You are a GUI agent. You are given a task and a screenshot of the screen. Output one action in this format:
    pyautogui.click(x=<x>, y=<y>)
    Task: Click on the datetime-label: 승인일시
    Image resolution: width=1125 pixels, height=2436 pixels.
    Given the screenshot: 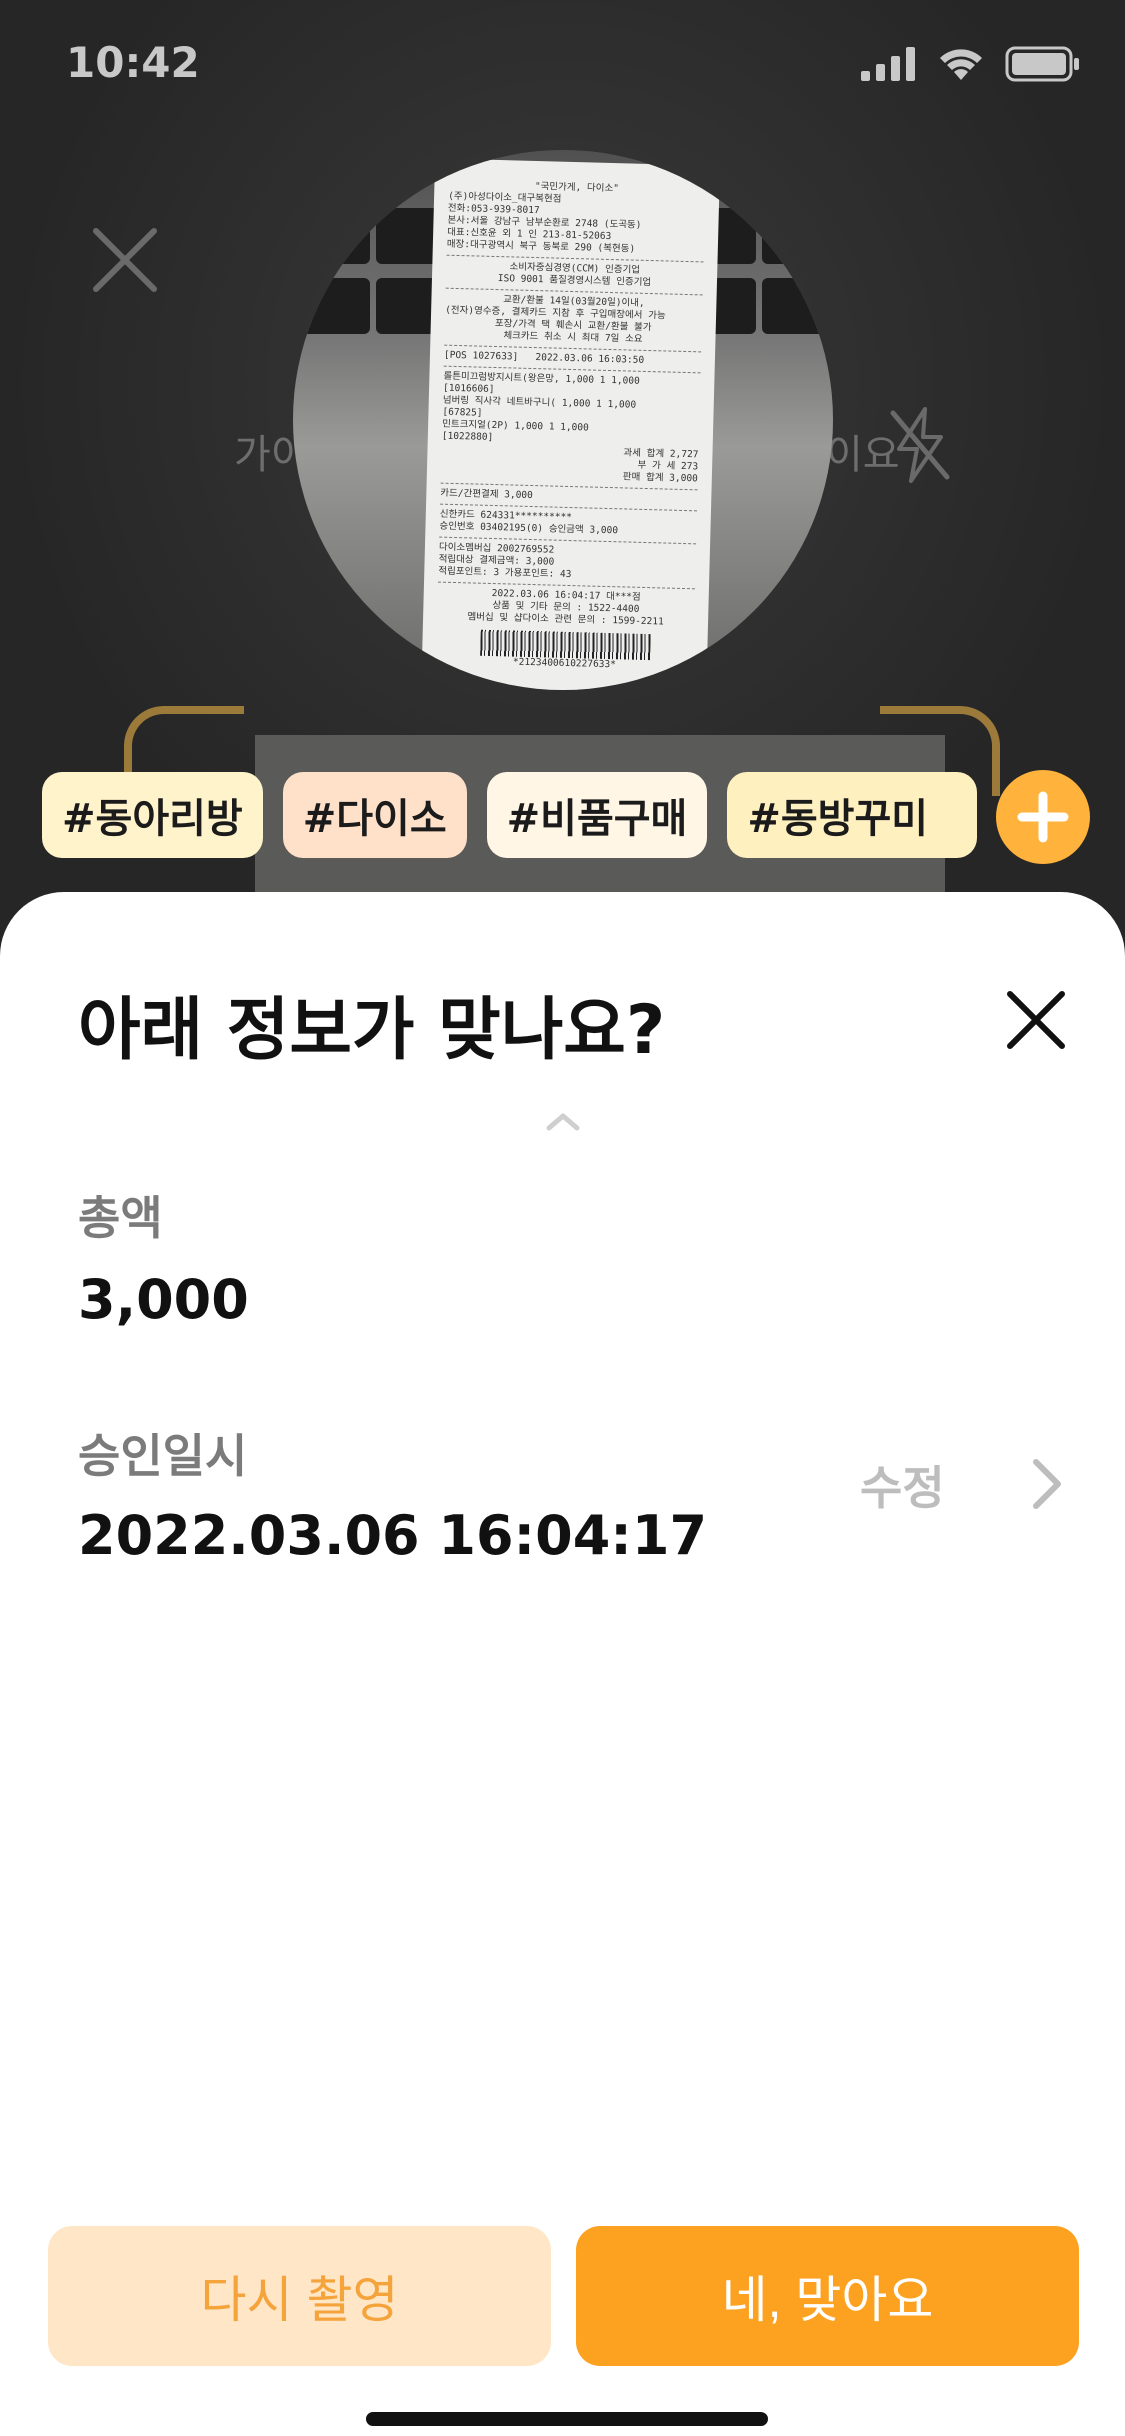 What is the action you would take?
    pyautogui.click(x=163, y=1456)
    